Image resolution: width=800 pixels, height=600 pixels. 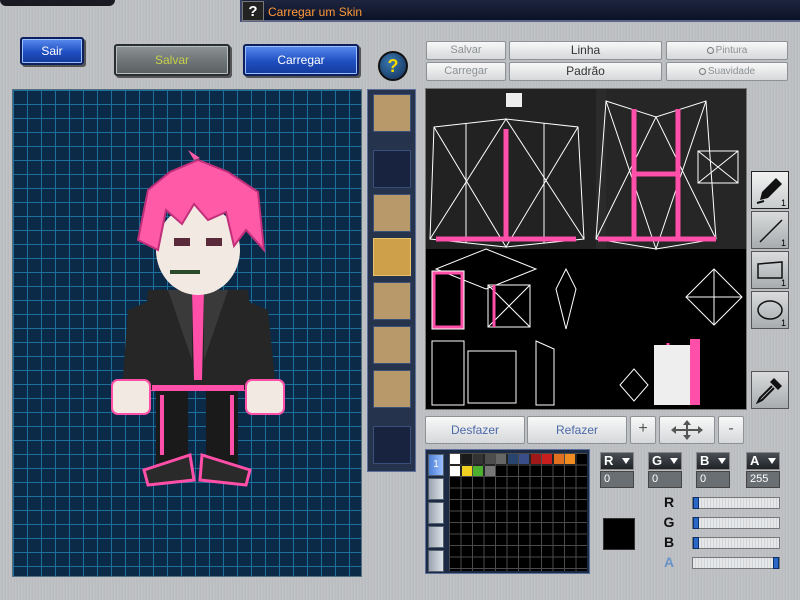 I want to click on pencil-tool: 1, so click(x=770, y=190).